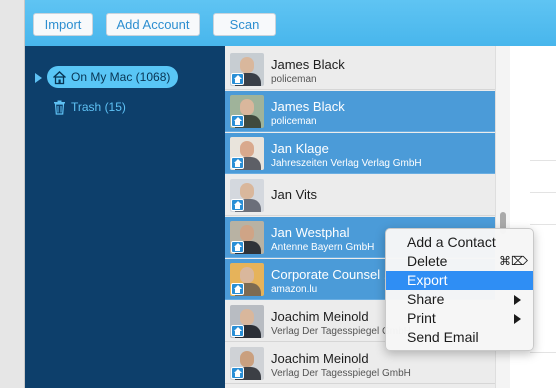 This screenshot has height=388, width=556. What do you see at coordinates (59, 77) in the screenshot?
I see `home-icon` at bounding box center [59, 77].